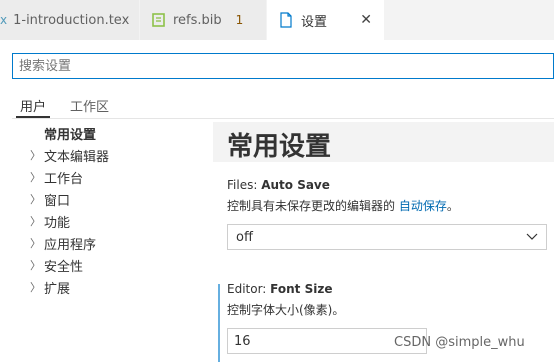 This screenshot has width=554, height=362. What do you see at coordinates (102, 199) in the screenshot?
I see `toc-item-window: 〉窗口` at bounding box center [102, 199].